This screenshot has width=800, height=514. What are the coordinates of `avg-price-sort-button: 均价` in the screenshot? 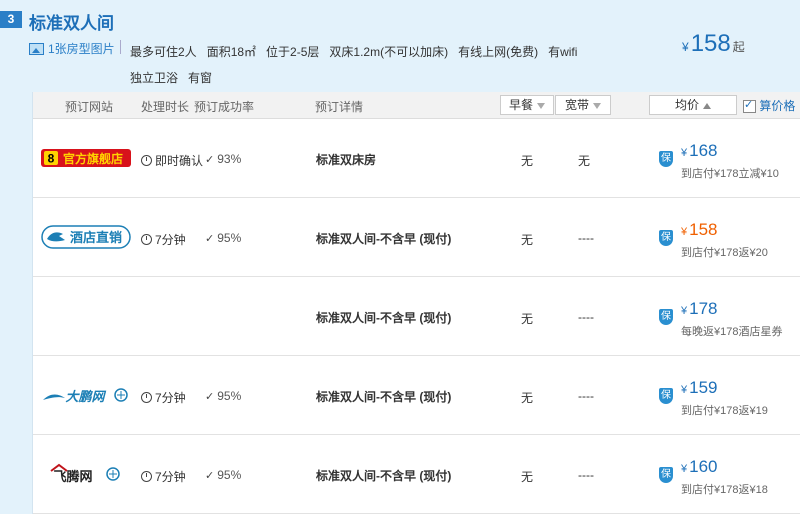 It's located at (693, 105).